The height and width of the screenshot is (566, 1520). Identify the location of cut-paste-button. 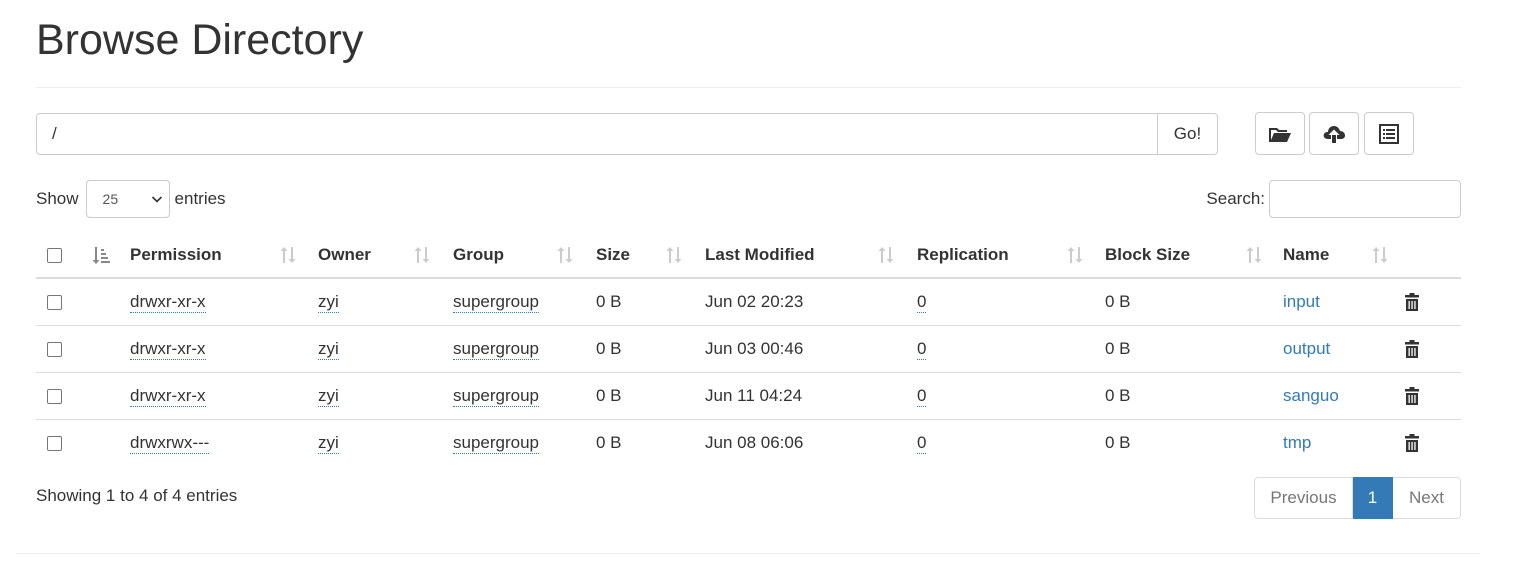
(1389, 133).